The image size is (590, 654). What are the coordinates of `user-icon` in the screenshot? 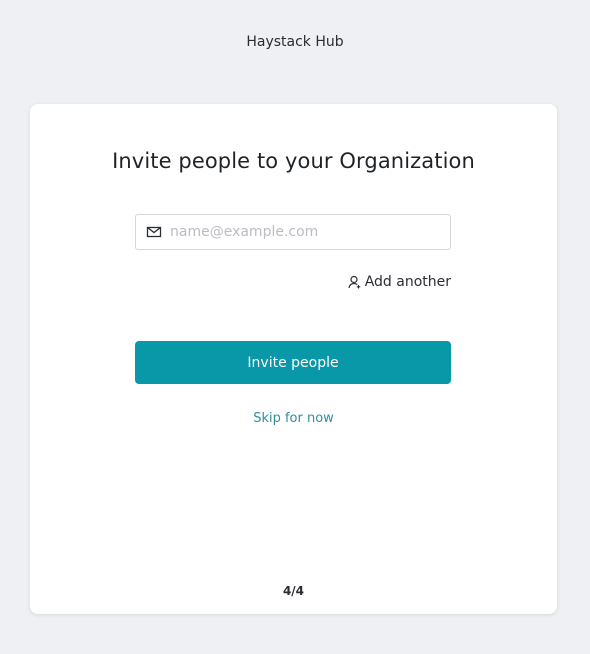 It's located at (355, 282).